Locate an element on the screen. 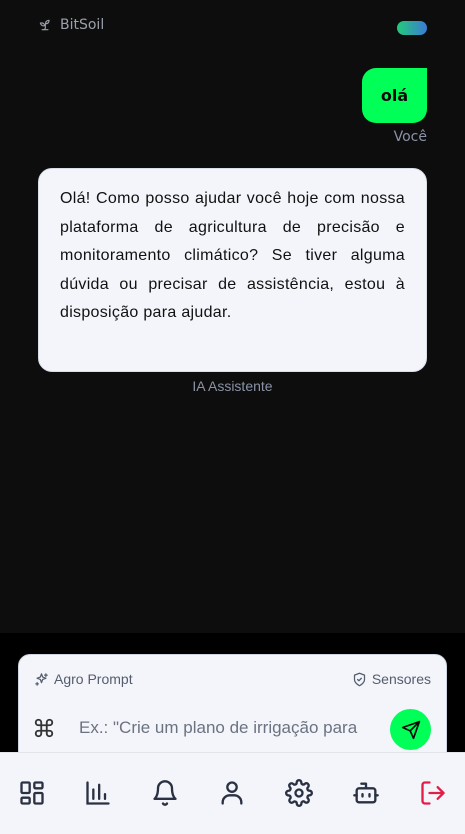  user-message-text: olá is located at coordinates (394, 95).